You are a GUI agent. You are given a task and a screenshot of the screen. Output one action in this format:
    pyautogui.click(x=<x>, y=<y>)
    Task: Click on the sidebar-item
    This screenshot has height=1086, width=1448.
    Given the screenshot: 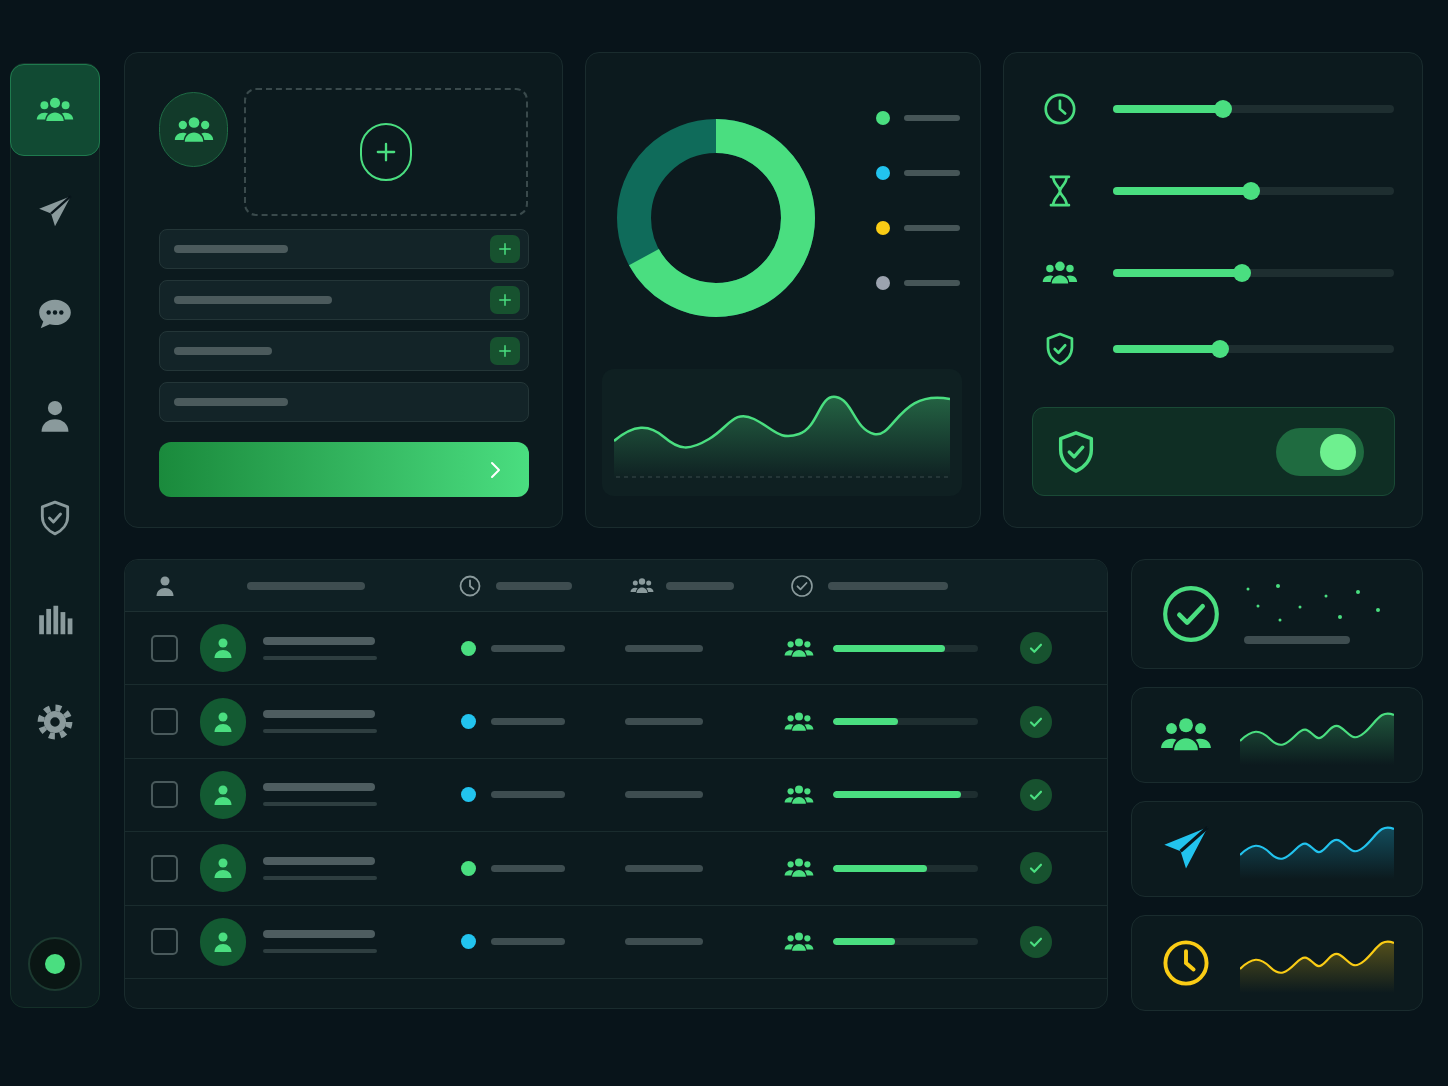 What is the action you would take?
    pyautogui.click(x=55, y=110)
    